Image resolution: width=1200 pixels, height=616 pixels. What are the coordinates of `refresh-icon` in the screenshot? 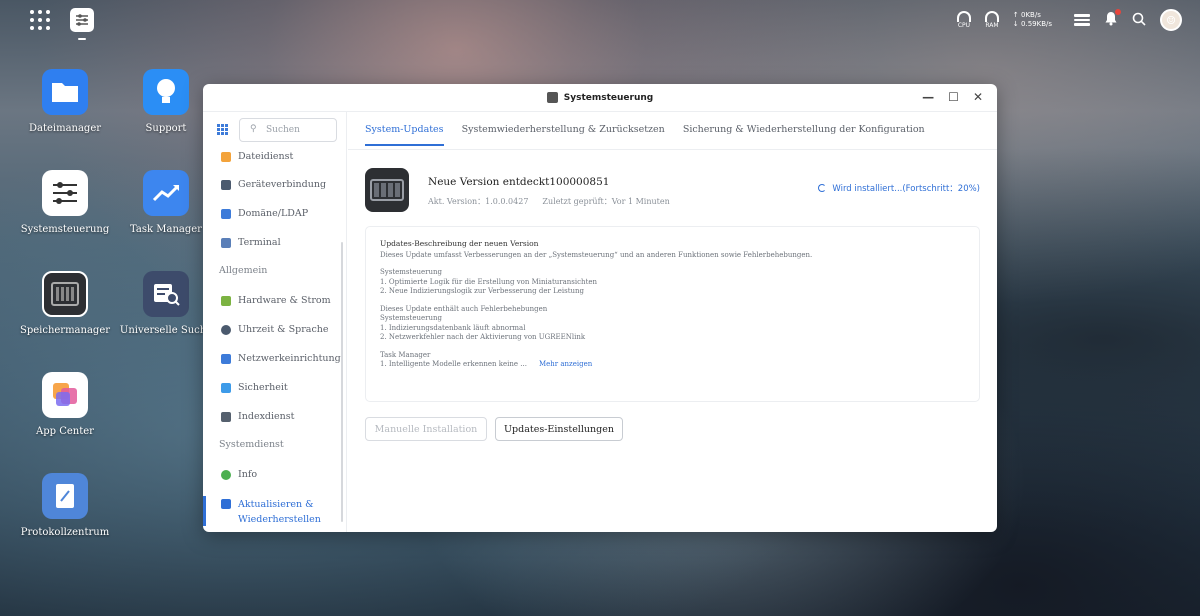 It's located at (226, 504).